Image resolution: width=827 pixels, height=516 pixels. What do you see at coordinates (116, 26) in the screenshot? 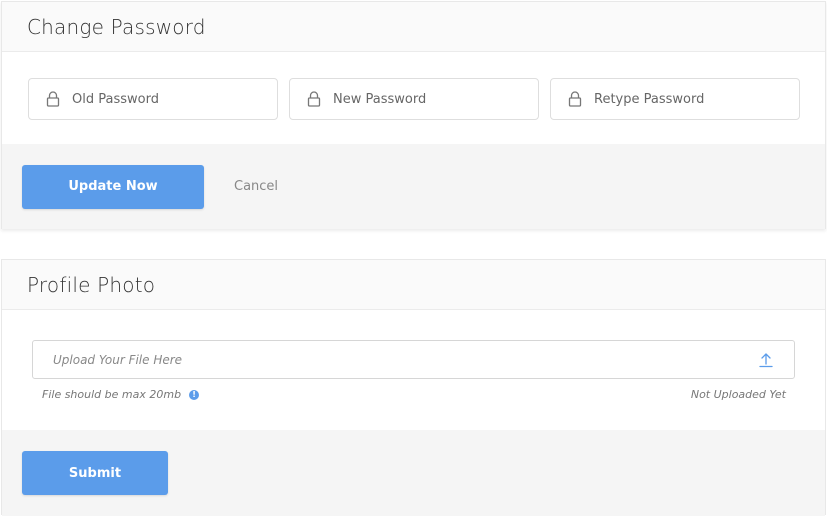
I see `change-password-title: Change Password` at bounding box center [116, 26].